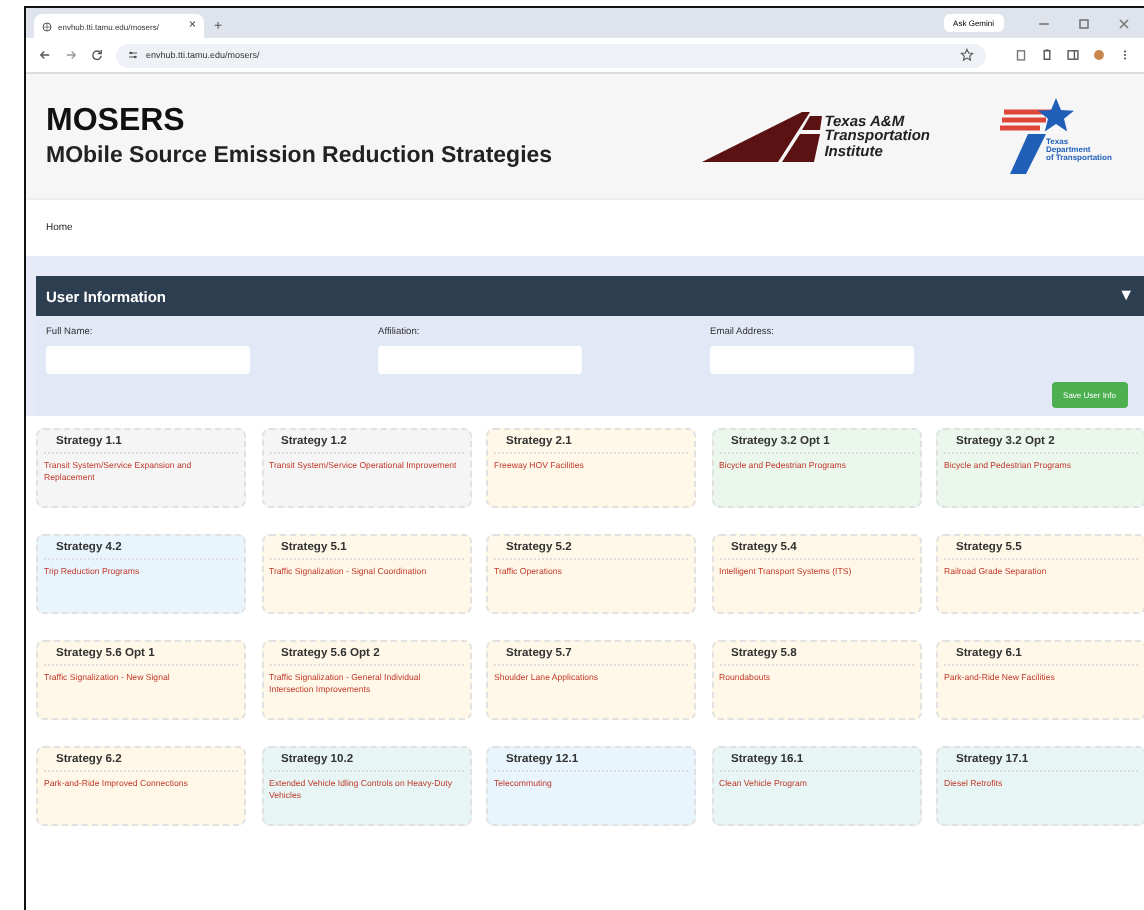 The width and height of the screenshot is (1144, 910). What do you see at coordinates (1084, 23) in the screenshot?
I see `maximize-icon` at bounding box center [1084, 23].